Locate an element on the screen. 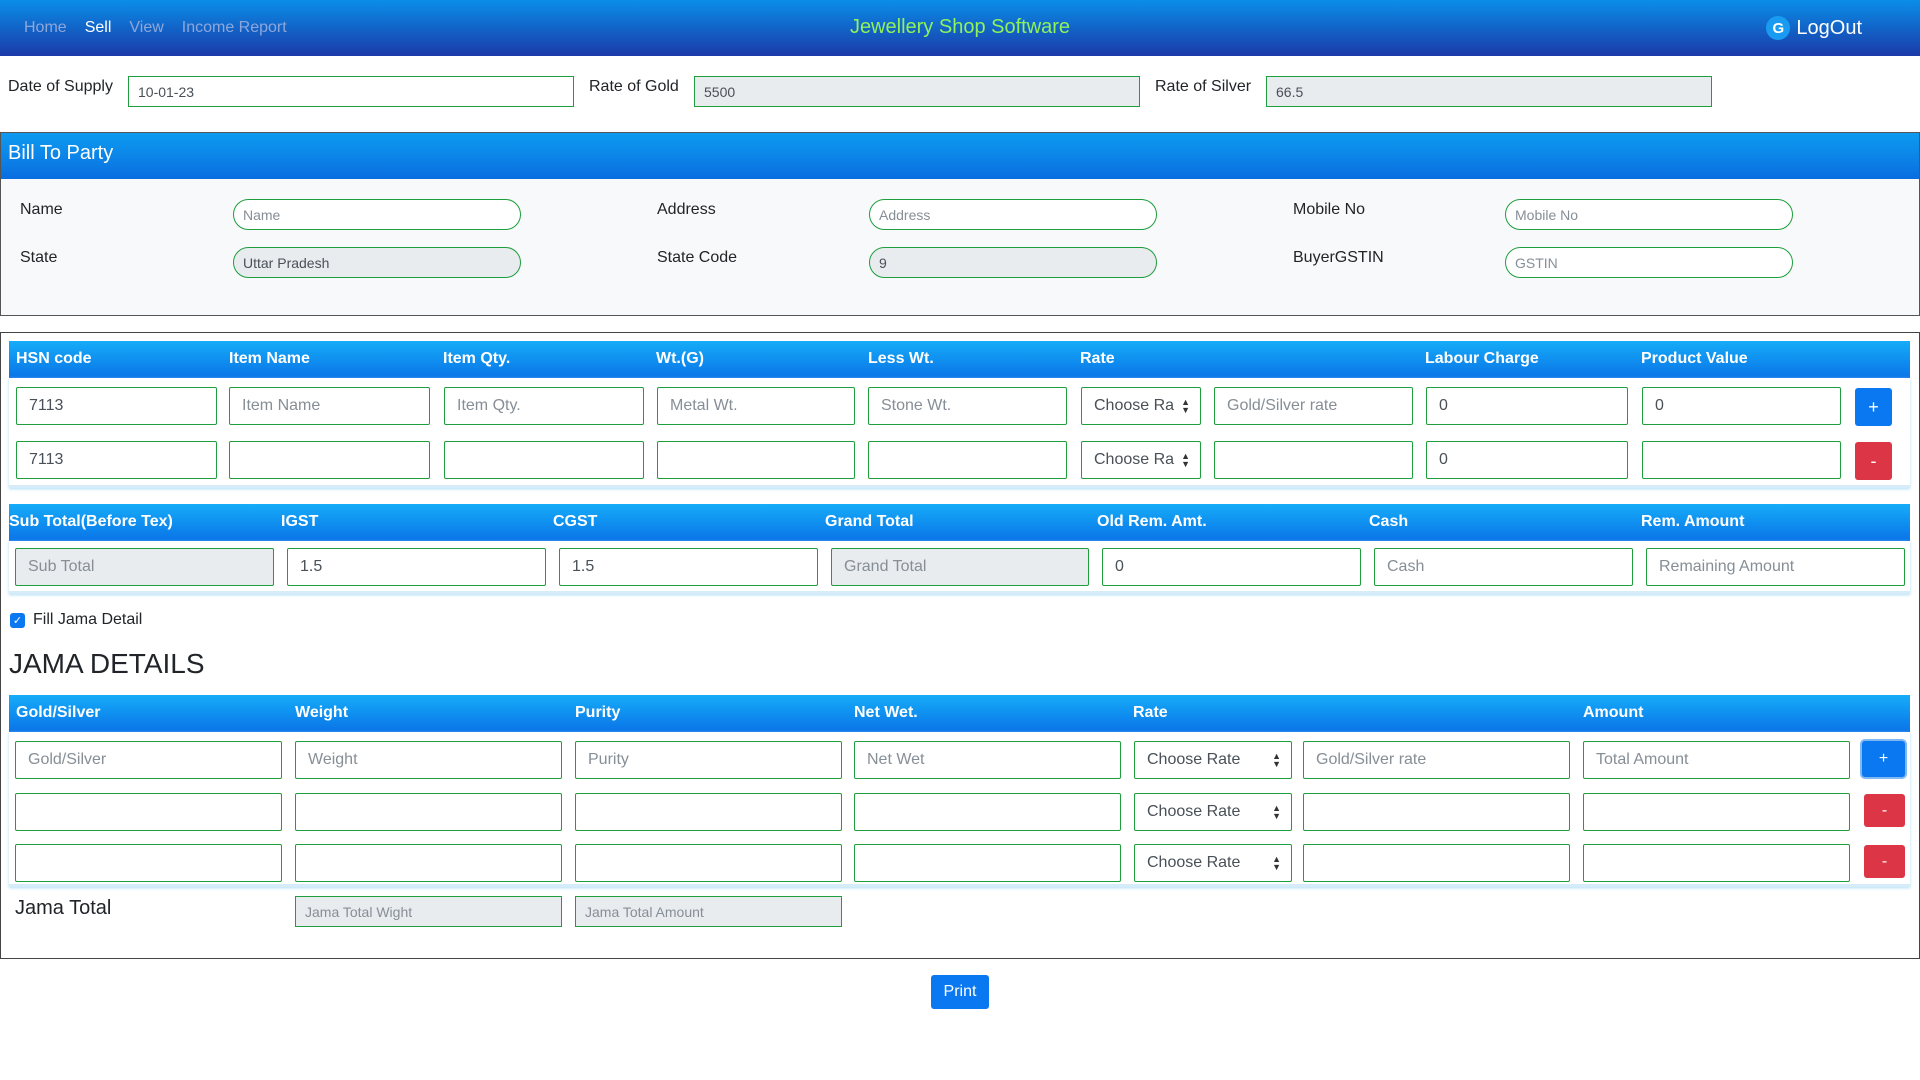 The image size is (1920, 1080). logout-button: G LogOut is located at coordinates (1814, 28).